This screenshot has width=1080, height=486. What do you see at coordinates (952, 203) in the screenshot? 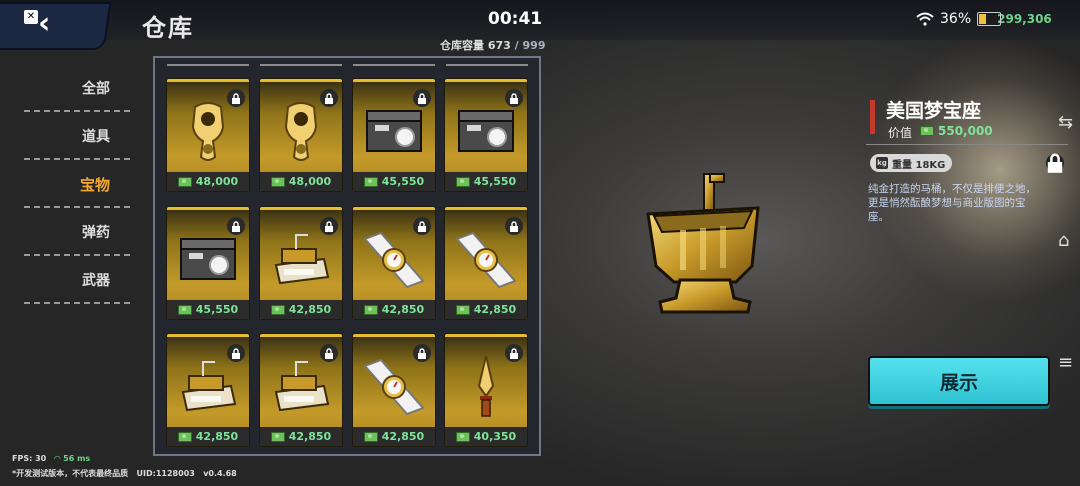
I see `item-description: 纯金打造的马桶，不仅是排便之地，更是悄然酝酿梦想与商业版图的宝座。` at bounding box center [952, 203].